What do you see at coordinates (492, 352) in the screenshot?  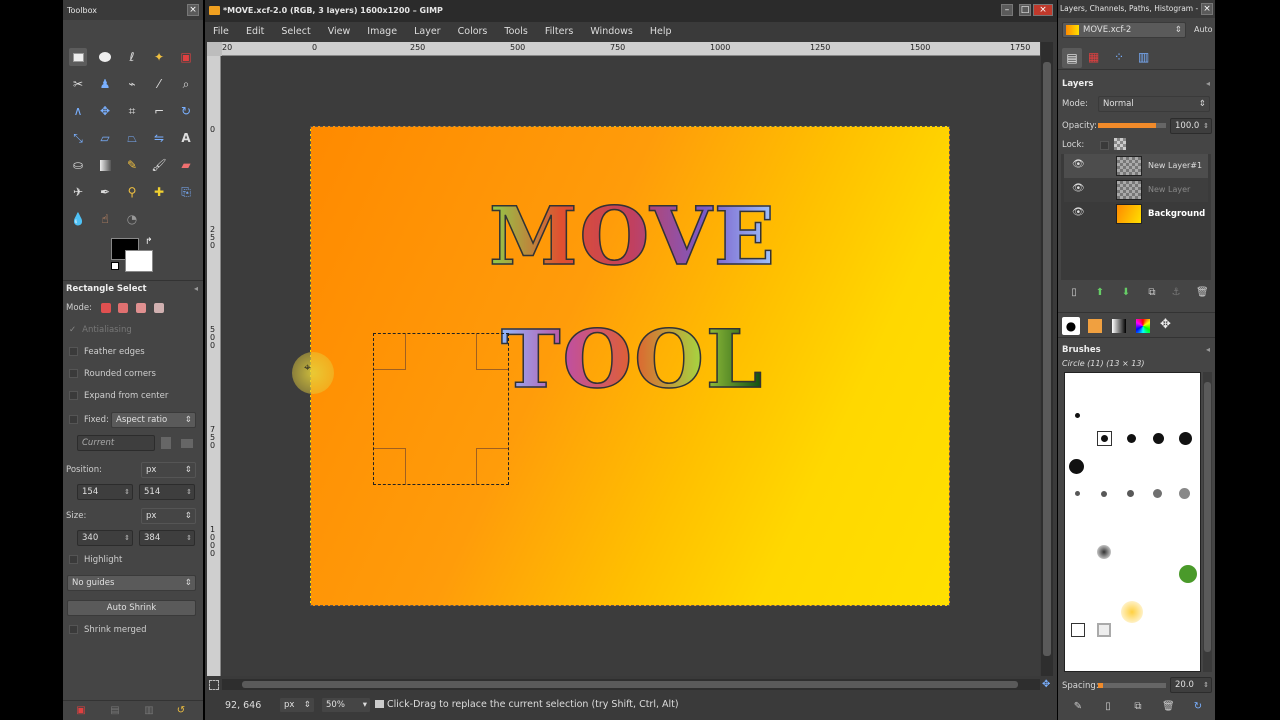 I see `selection-handle-tr` at bounding box center [492, 352].